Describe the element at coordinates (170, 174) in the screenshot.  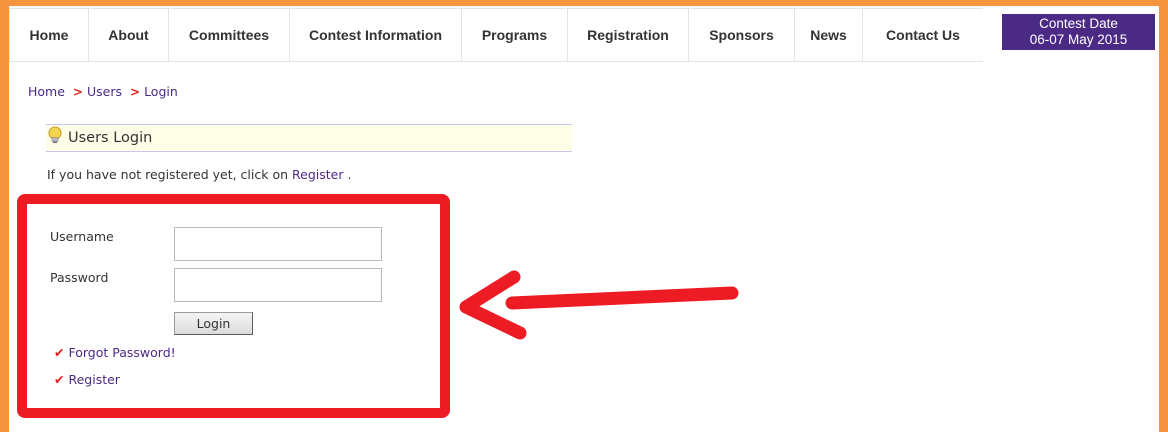
I see `register-hint-text: If you have not registered yet, click on` at that location.